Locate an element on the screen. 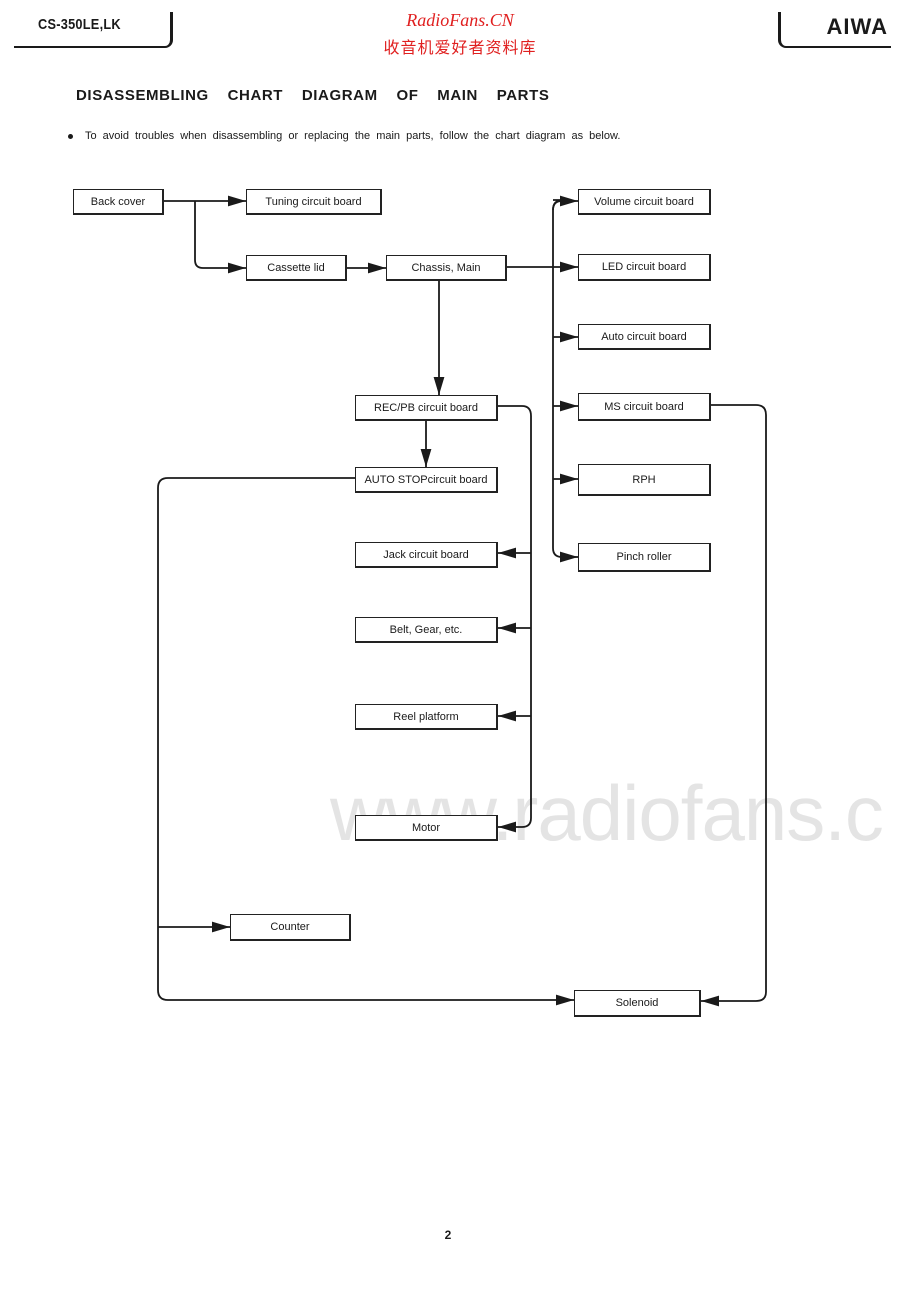  node-counter: Counter is located at coordinates (290, 927).